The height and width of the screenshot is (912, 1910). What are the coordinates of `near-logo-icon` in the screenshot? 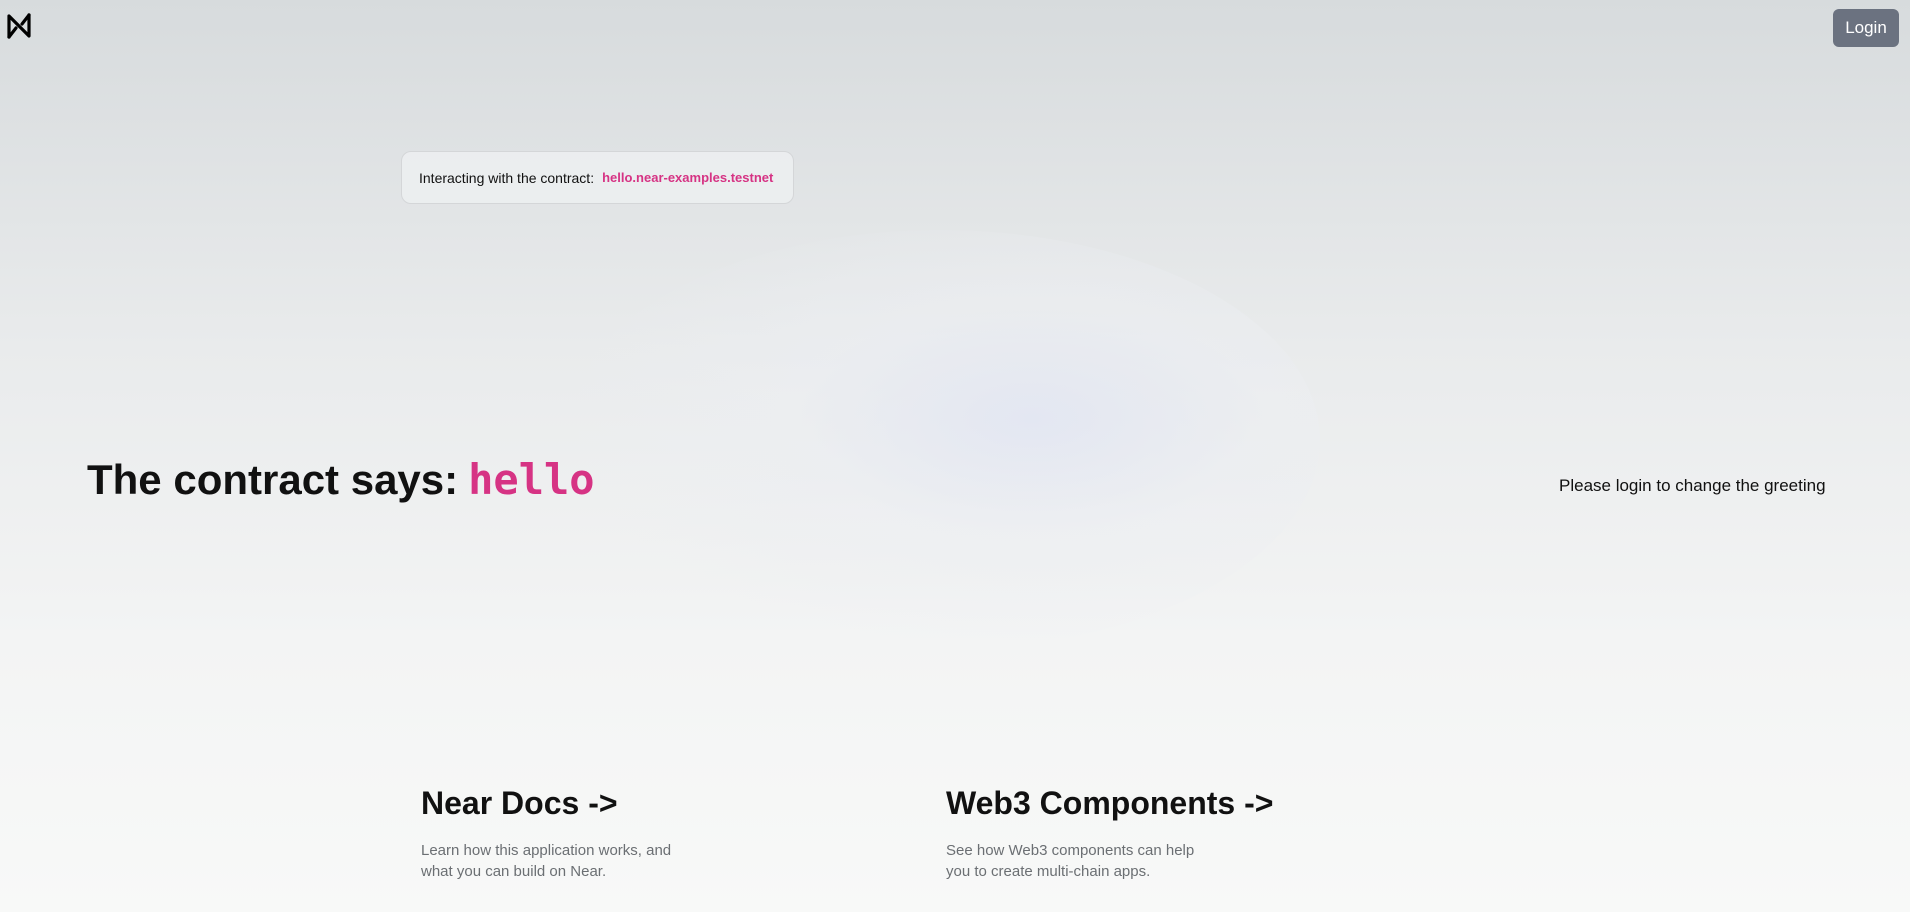 It's located at (19, 26).